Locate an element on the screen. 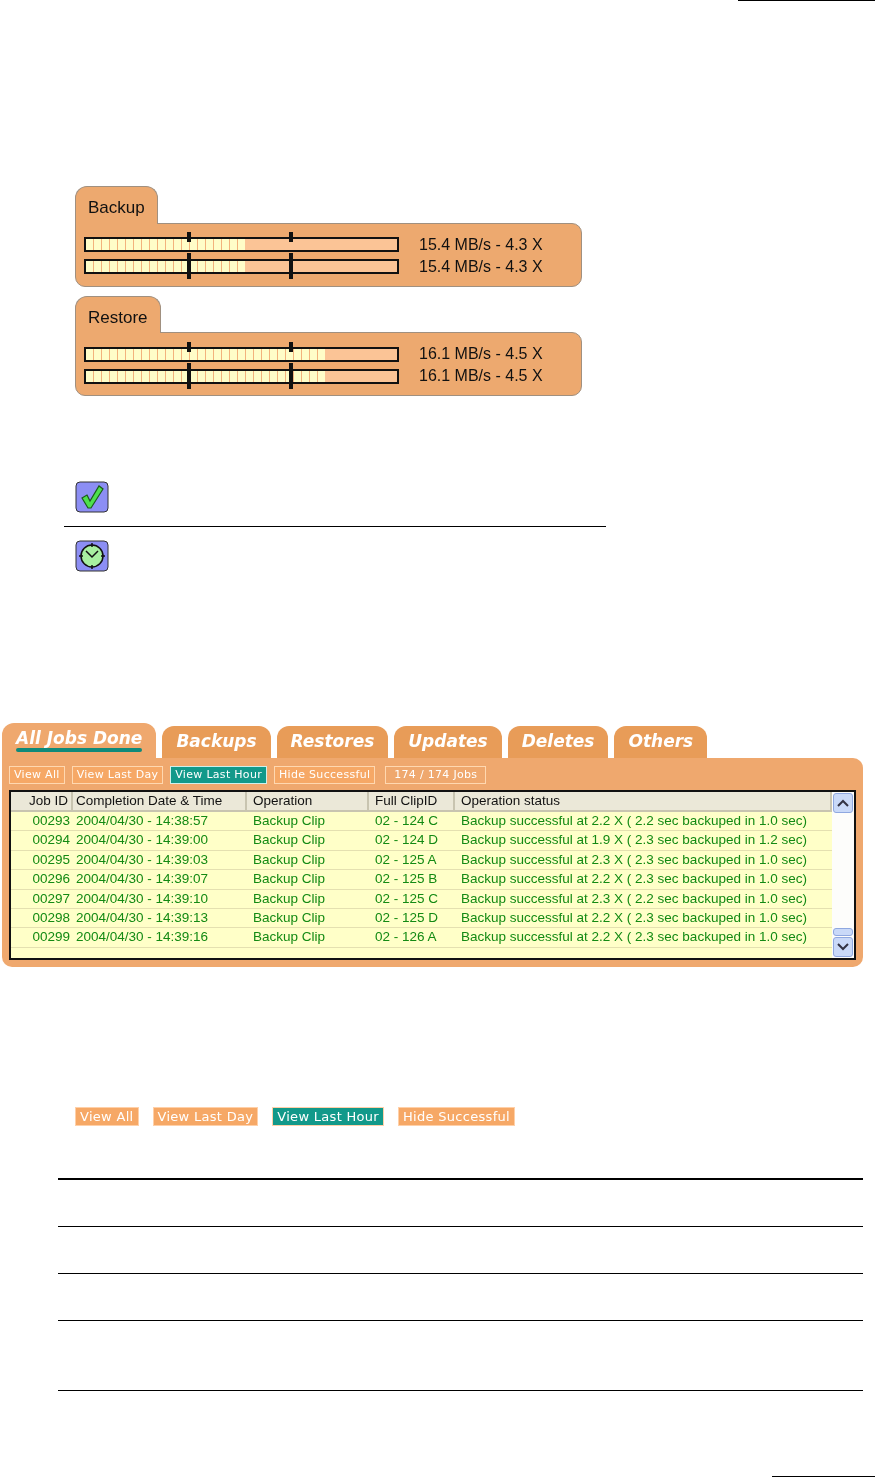 Image resolution: width=875 pixels, height=1484 pixels. table-cell-text: 02 - 125 A is located at coordinates (406, 859).